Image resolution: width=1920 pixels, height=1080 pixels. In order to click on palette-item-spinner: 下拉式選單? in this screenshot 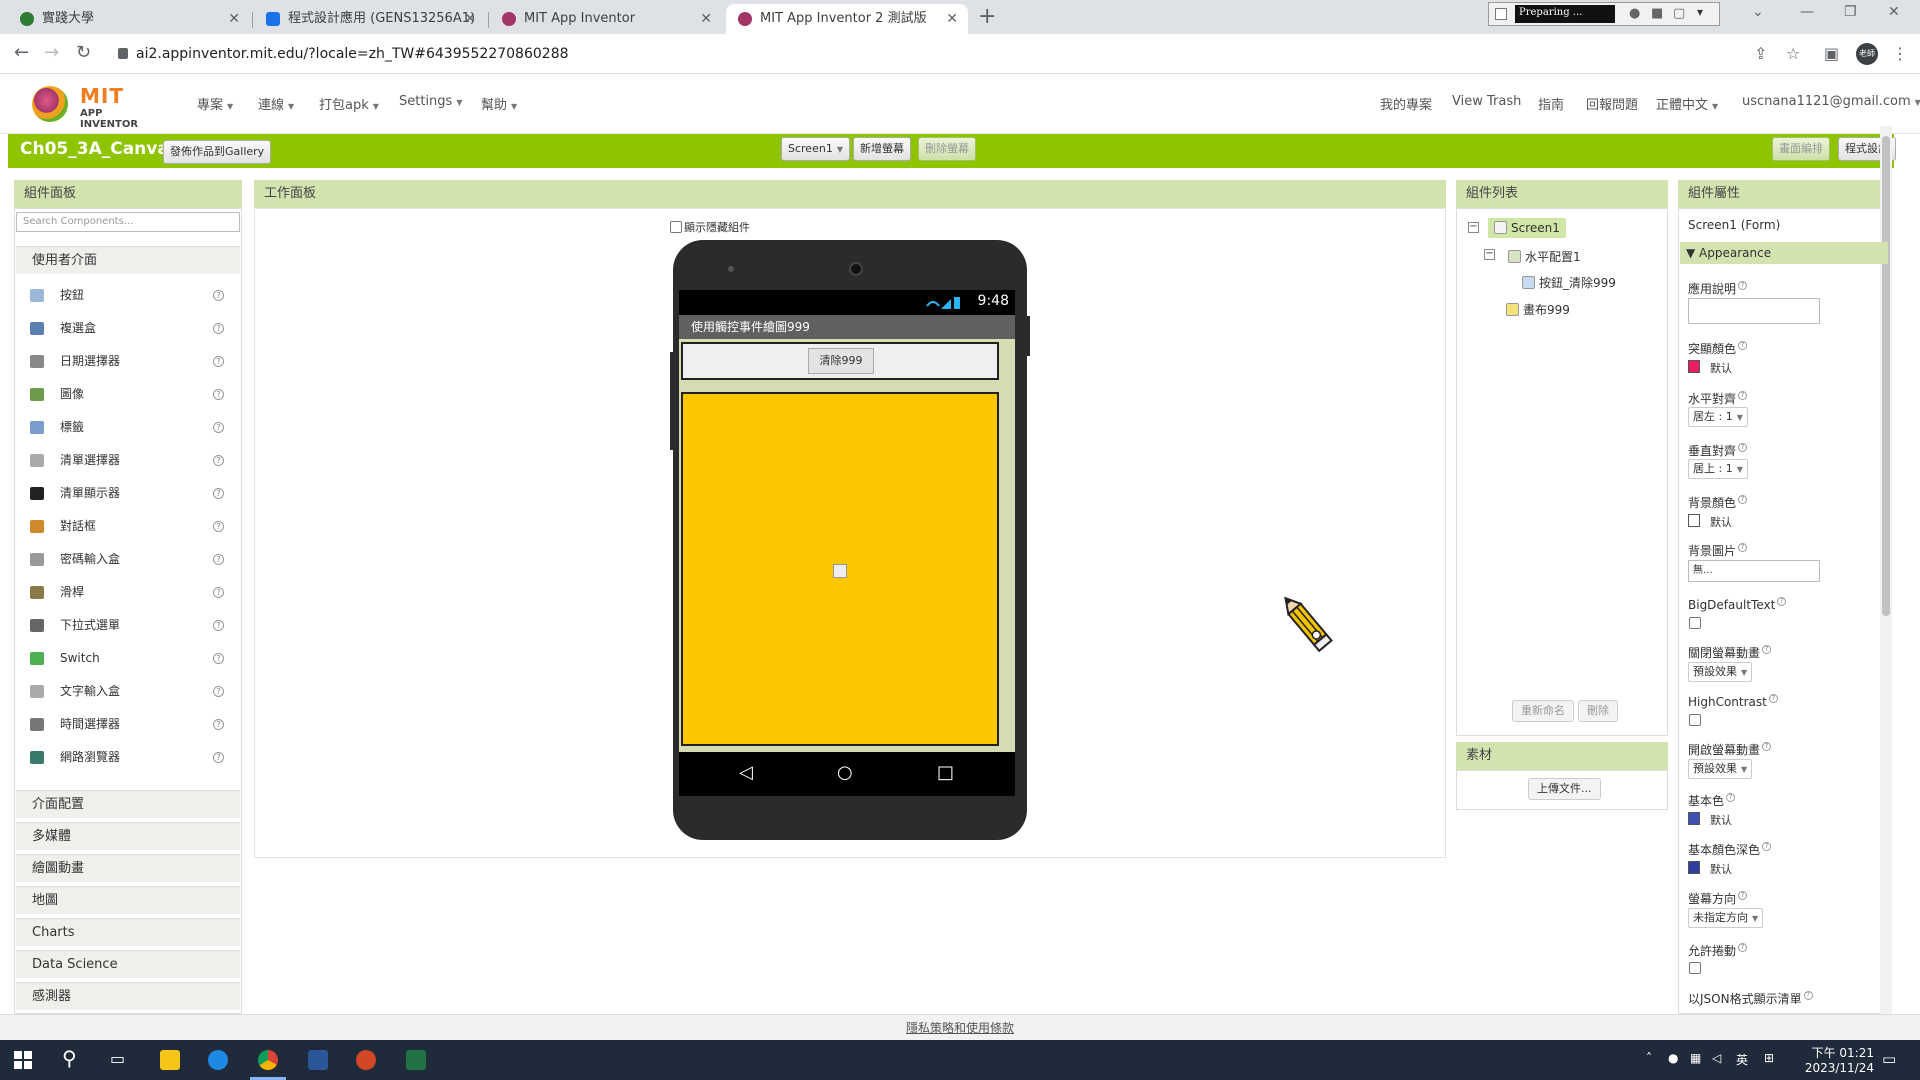, I will do `click(128, 625)`.